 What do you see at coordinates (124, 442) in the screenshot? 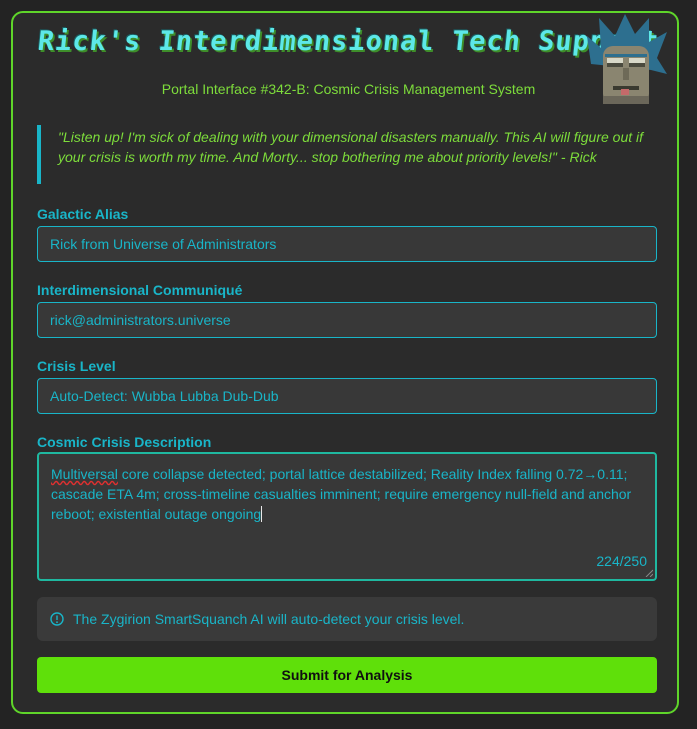
I see `description-label: Cosmic Crisis Description` at bounding box center [124, 442].